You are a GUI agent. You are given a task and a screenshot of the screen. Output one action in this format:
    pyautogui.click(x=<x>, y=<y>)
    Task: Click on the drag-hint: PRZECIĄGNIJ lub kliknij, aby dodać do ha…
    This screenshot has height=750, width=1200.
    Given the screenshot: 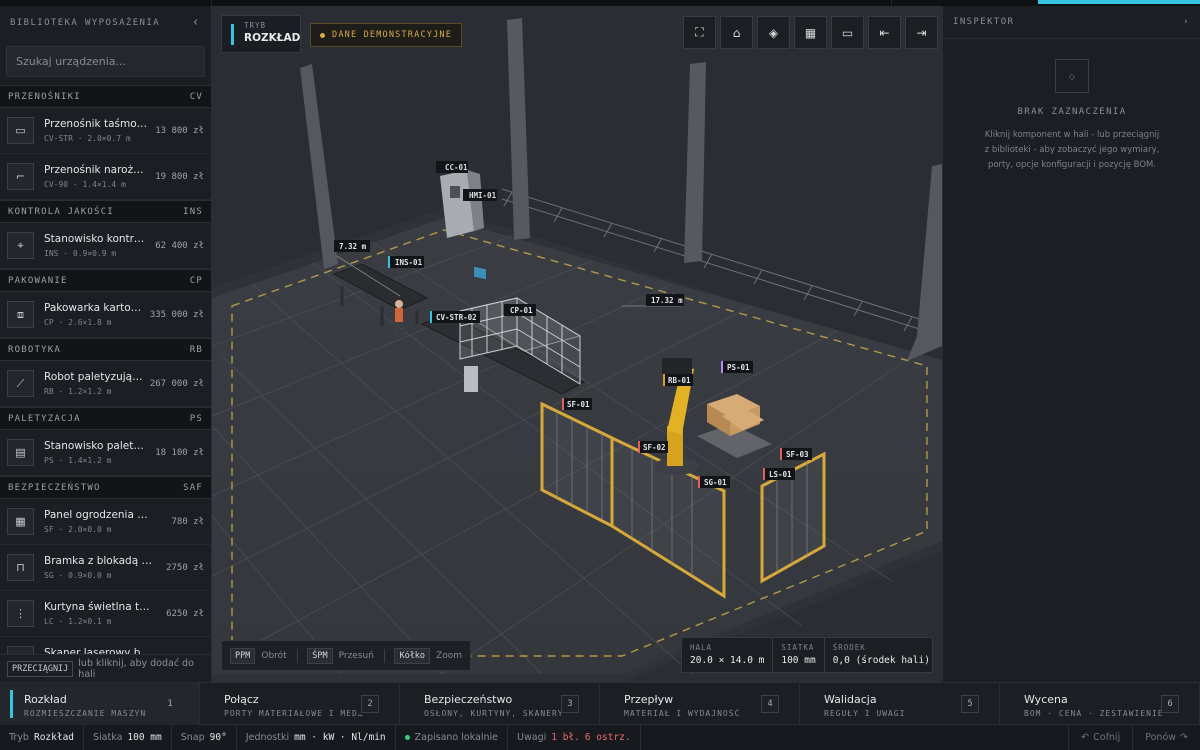 What is the action you would take?
    pyautogui.click(x=105, y=668)
    